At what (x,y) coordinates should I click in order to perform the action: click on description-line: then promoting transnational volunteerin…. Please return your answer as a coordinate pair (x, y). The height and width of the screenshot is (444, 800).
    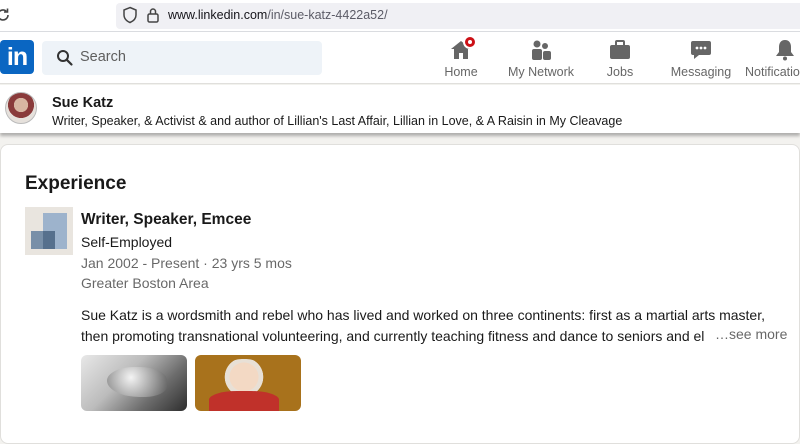
    Looking at the image, I should click on (393, 336).